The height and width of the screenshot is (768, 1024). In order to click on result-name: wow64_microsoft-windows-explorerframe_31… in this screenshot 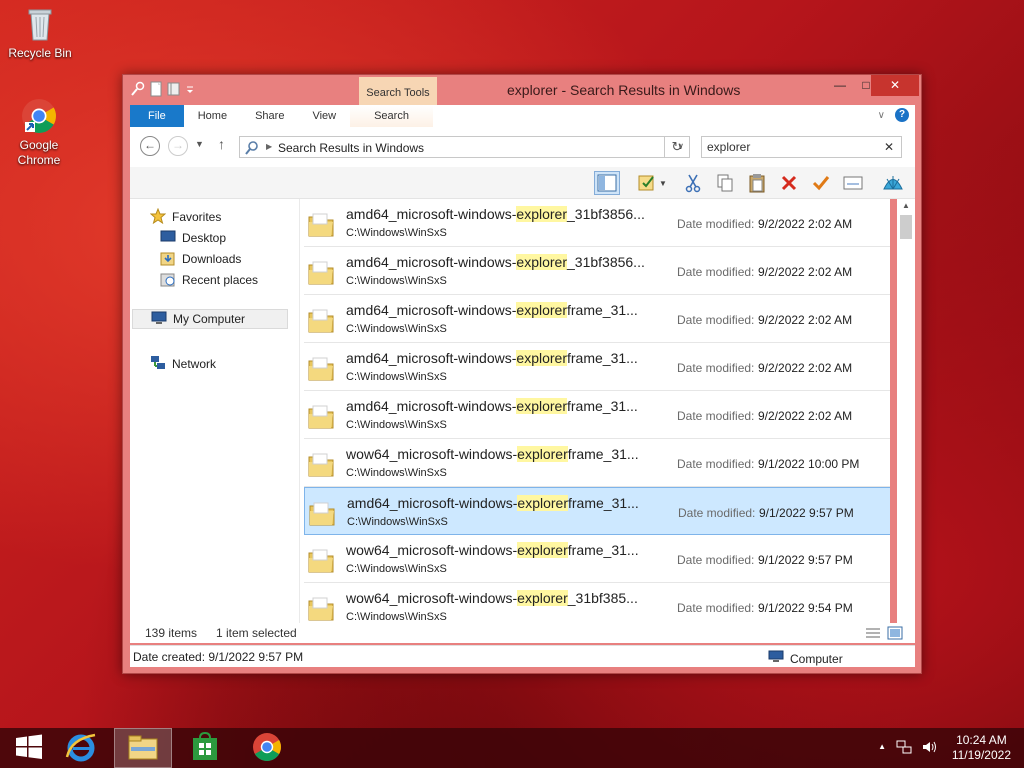, I will do `click(492, 454)`.